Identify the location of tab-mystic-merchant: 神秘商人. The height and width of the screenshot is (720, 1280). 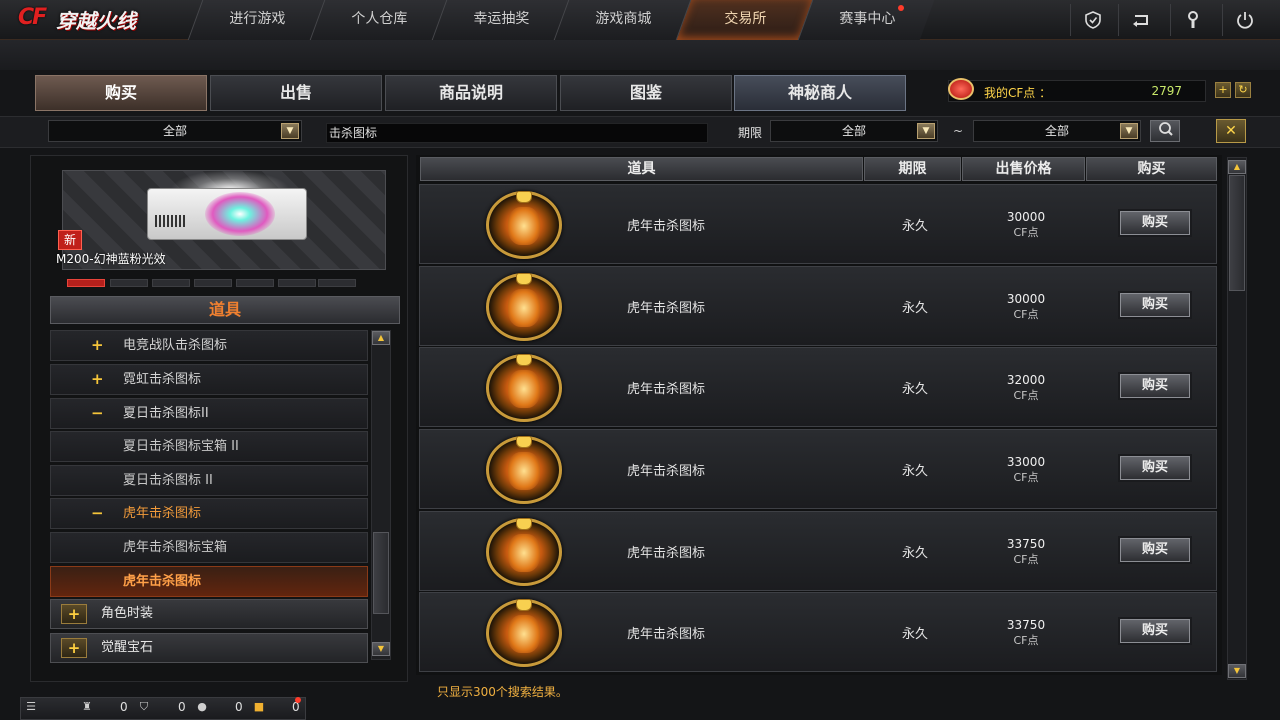
(820, 93).